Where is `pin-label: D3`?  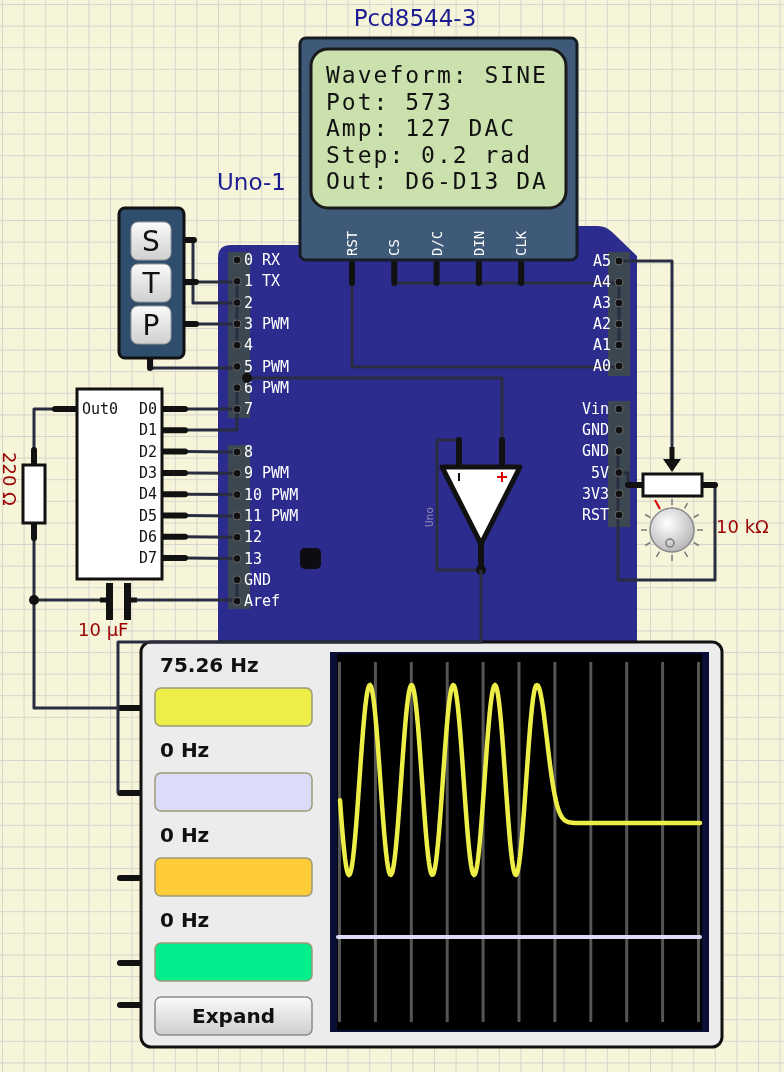 pin-label: D3 is located at coordinates (147, 472).